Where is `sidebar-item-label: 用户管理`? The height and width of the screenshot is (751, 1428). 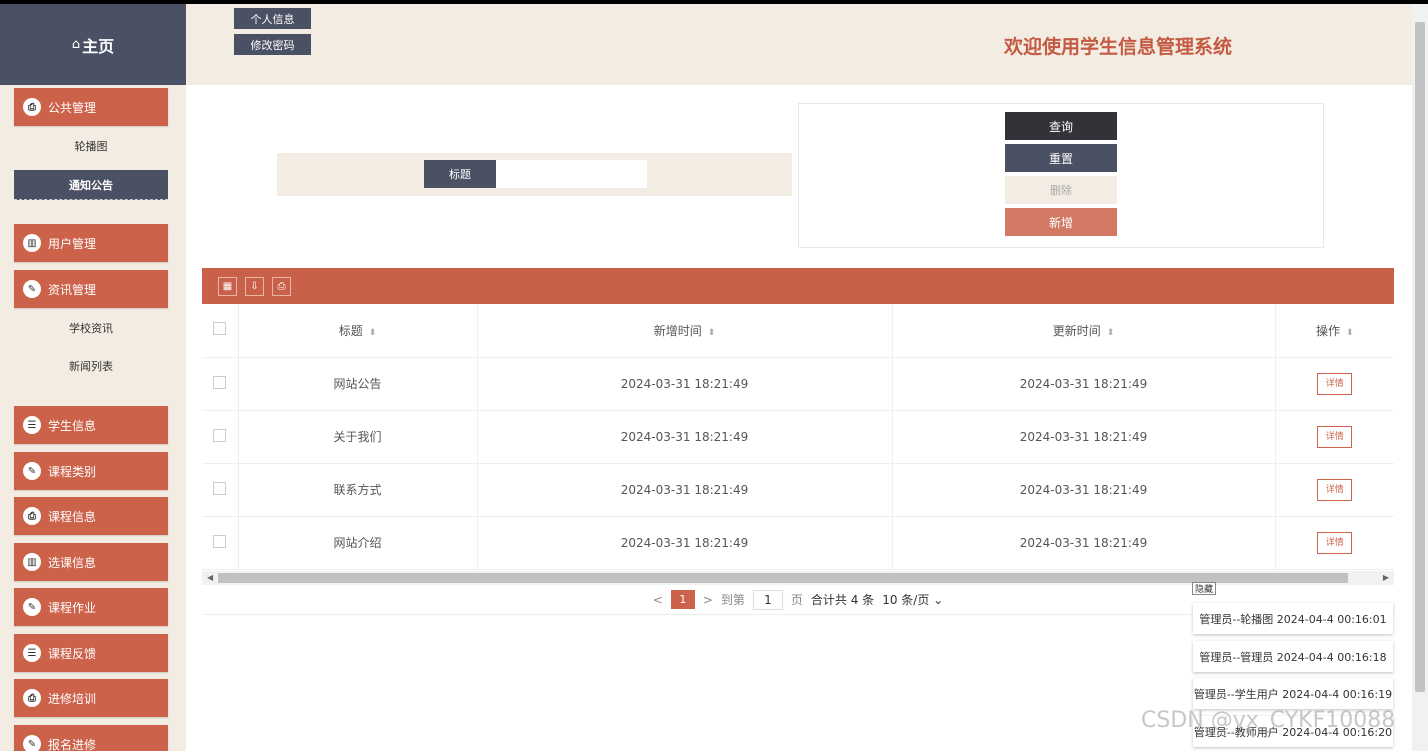
sidebar-item-label: 用户管理 is located at coordinates (72, 243).